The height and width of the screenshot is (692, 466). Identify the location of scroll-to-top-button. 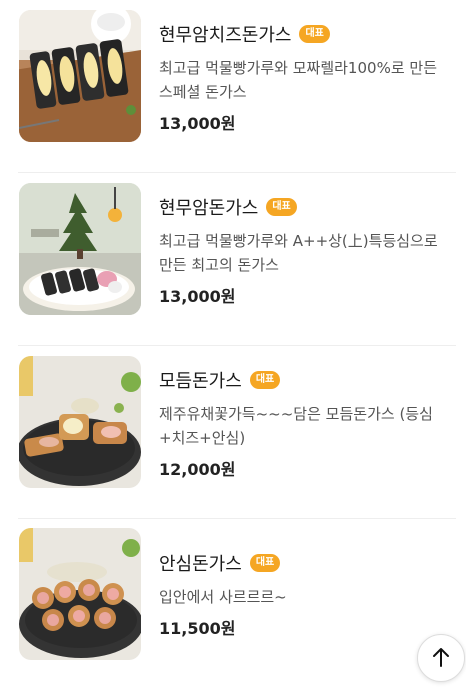
(441, 658).